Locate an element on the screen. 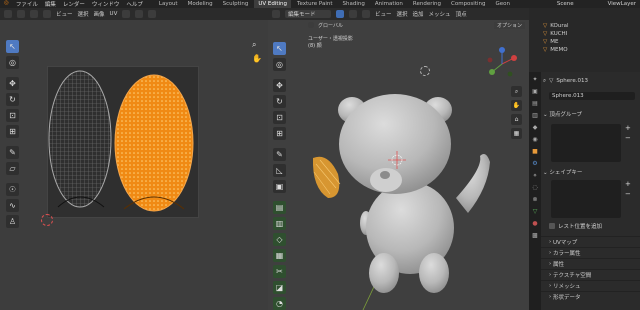 The width and height of the screenshot is (640, 310). vp-annotate-tool: ✎ is located at coordinates (279, 154).